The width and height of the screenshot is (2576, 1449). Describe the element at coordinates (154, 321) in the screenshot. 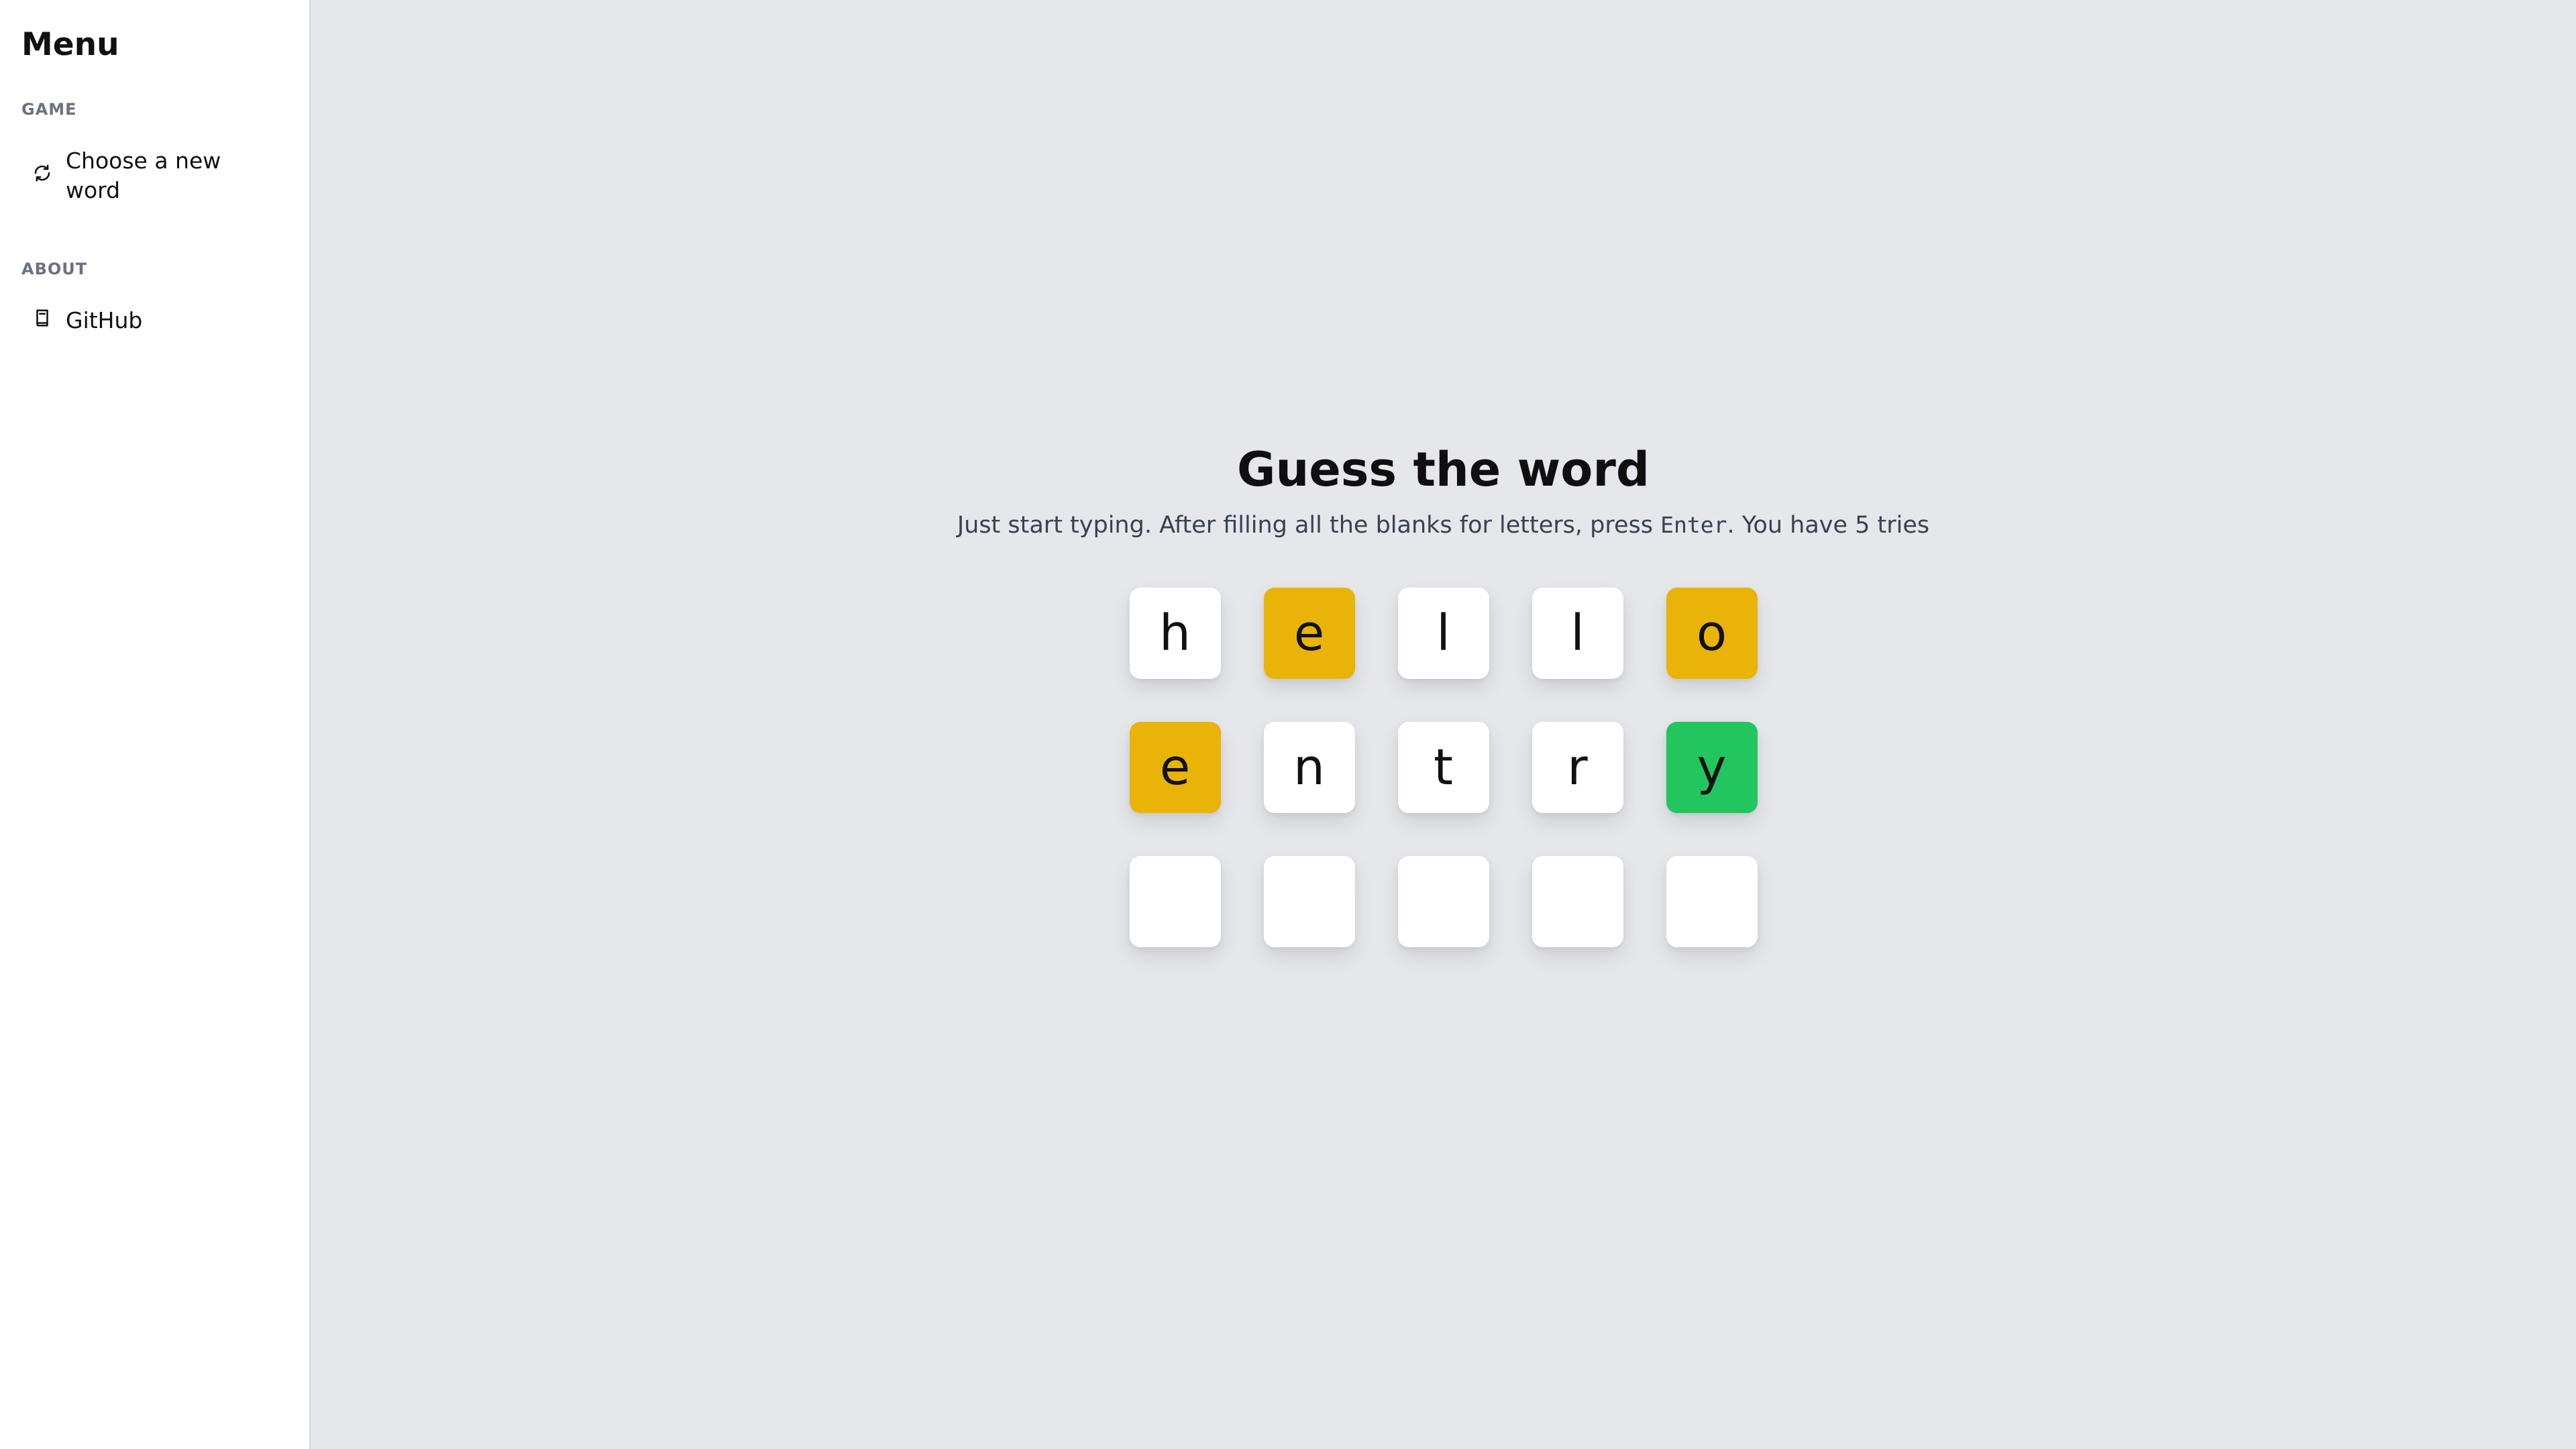

I see `github-link: GitHub` at that location.